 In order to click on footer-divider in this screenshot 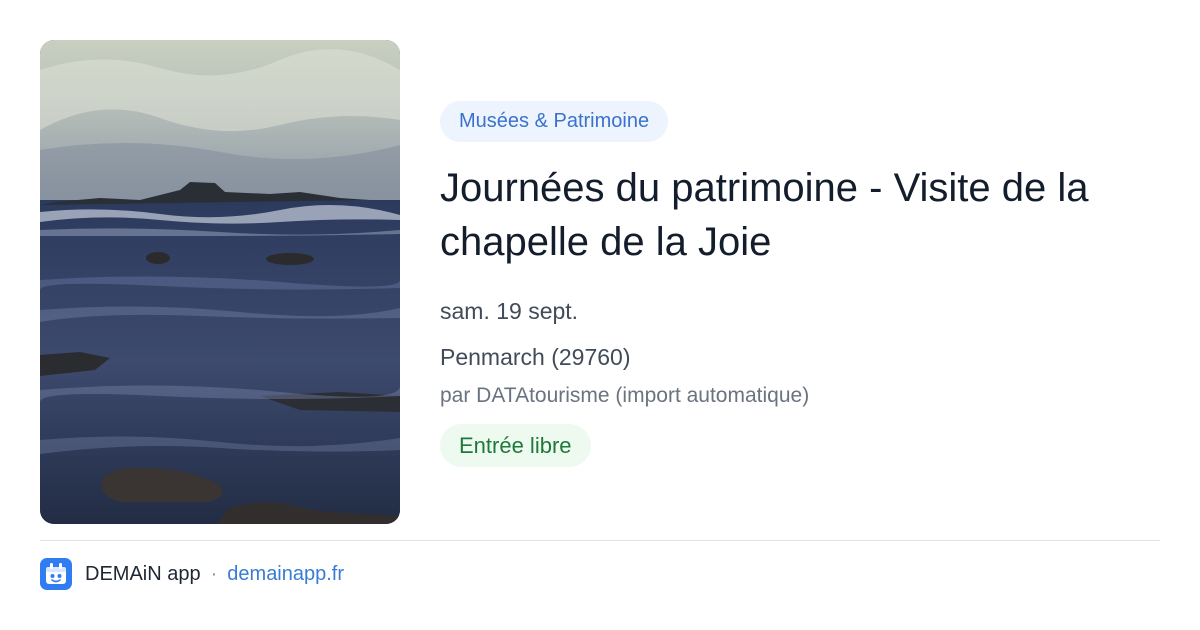, I will do `click(600, 540)`.